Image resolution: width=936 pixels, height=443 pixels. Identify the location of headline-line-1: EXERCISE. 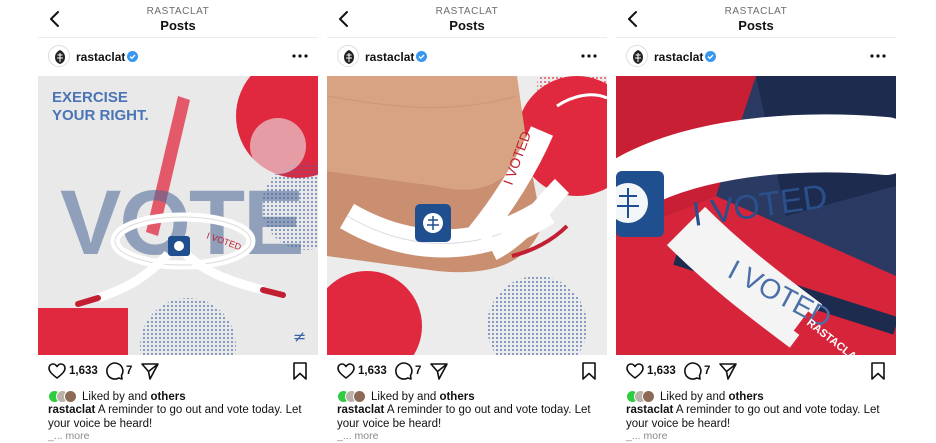
(90, 97).